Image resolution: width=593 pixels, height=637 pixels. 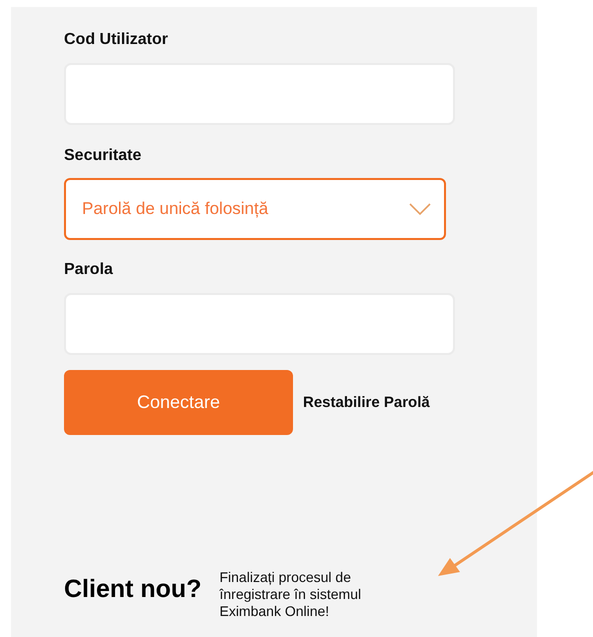 What do you see at coordinates (133, 589) in the screenshot?
I see `new-client-heading: Client nou?` at bounding box center [133, 589].